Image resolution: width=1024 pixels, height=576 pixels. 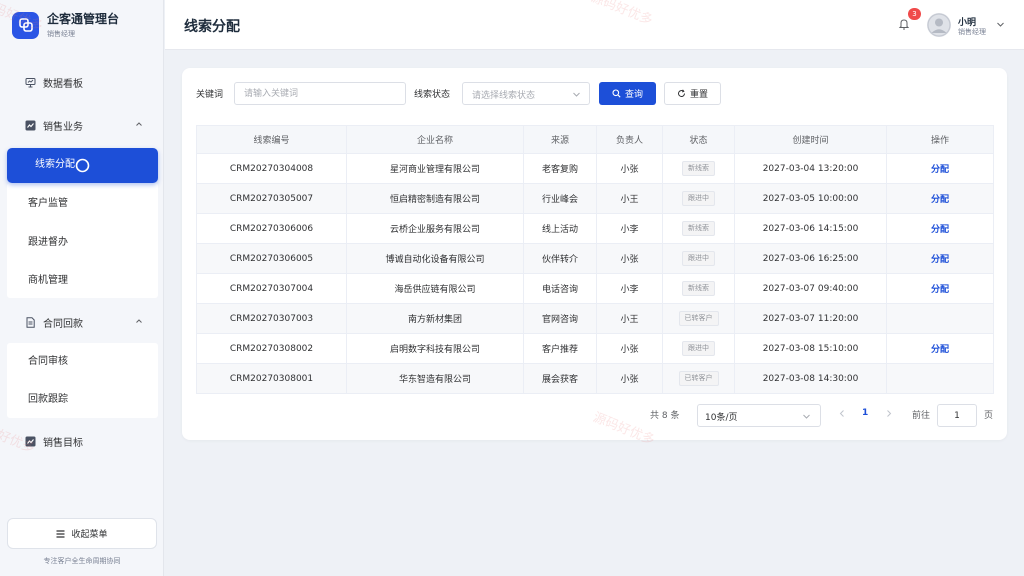 What do you see at coordinates (665, 416) in the screenshot?
I see `pagination-total: 共 8 条` at bounding box center [665, 416].